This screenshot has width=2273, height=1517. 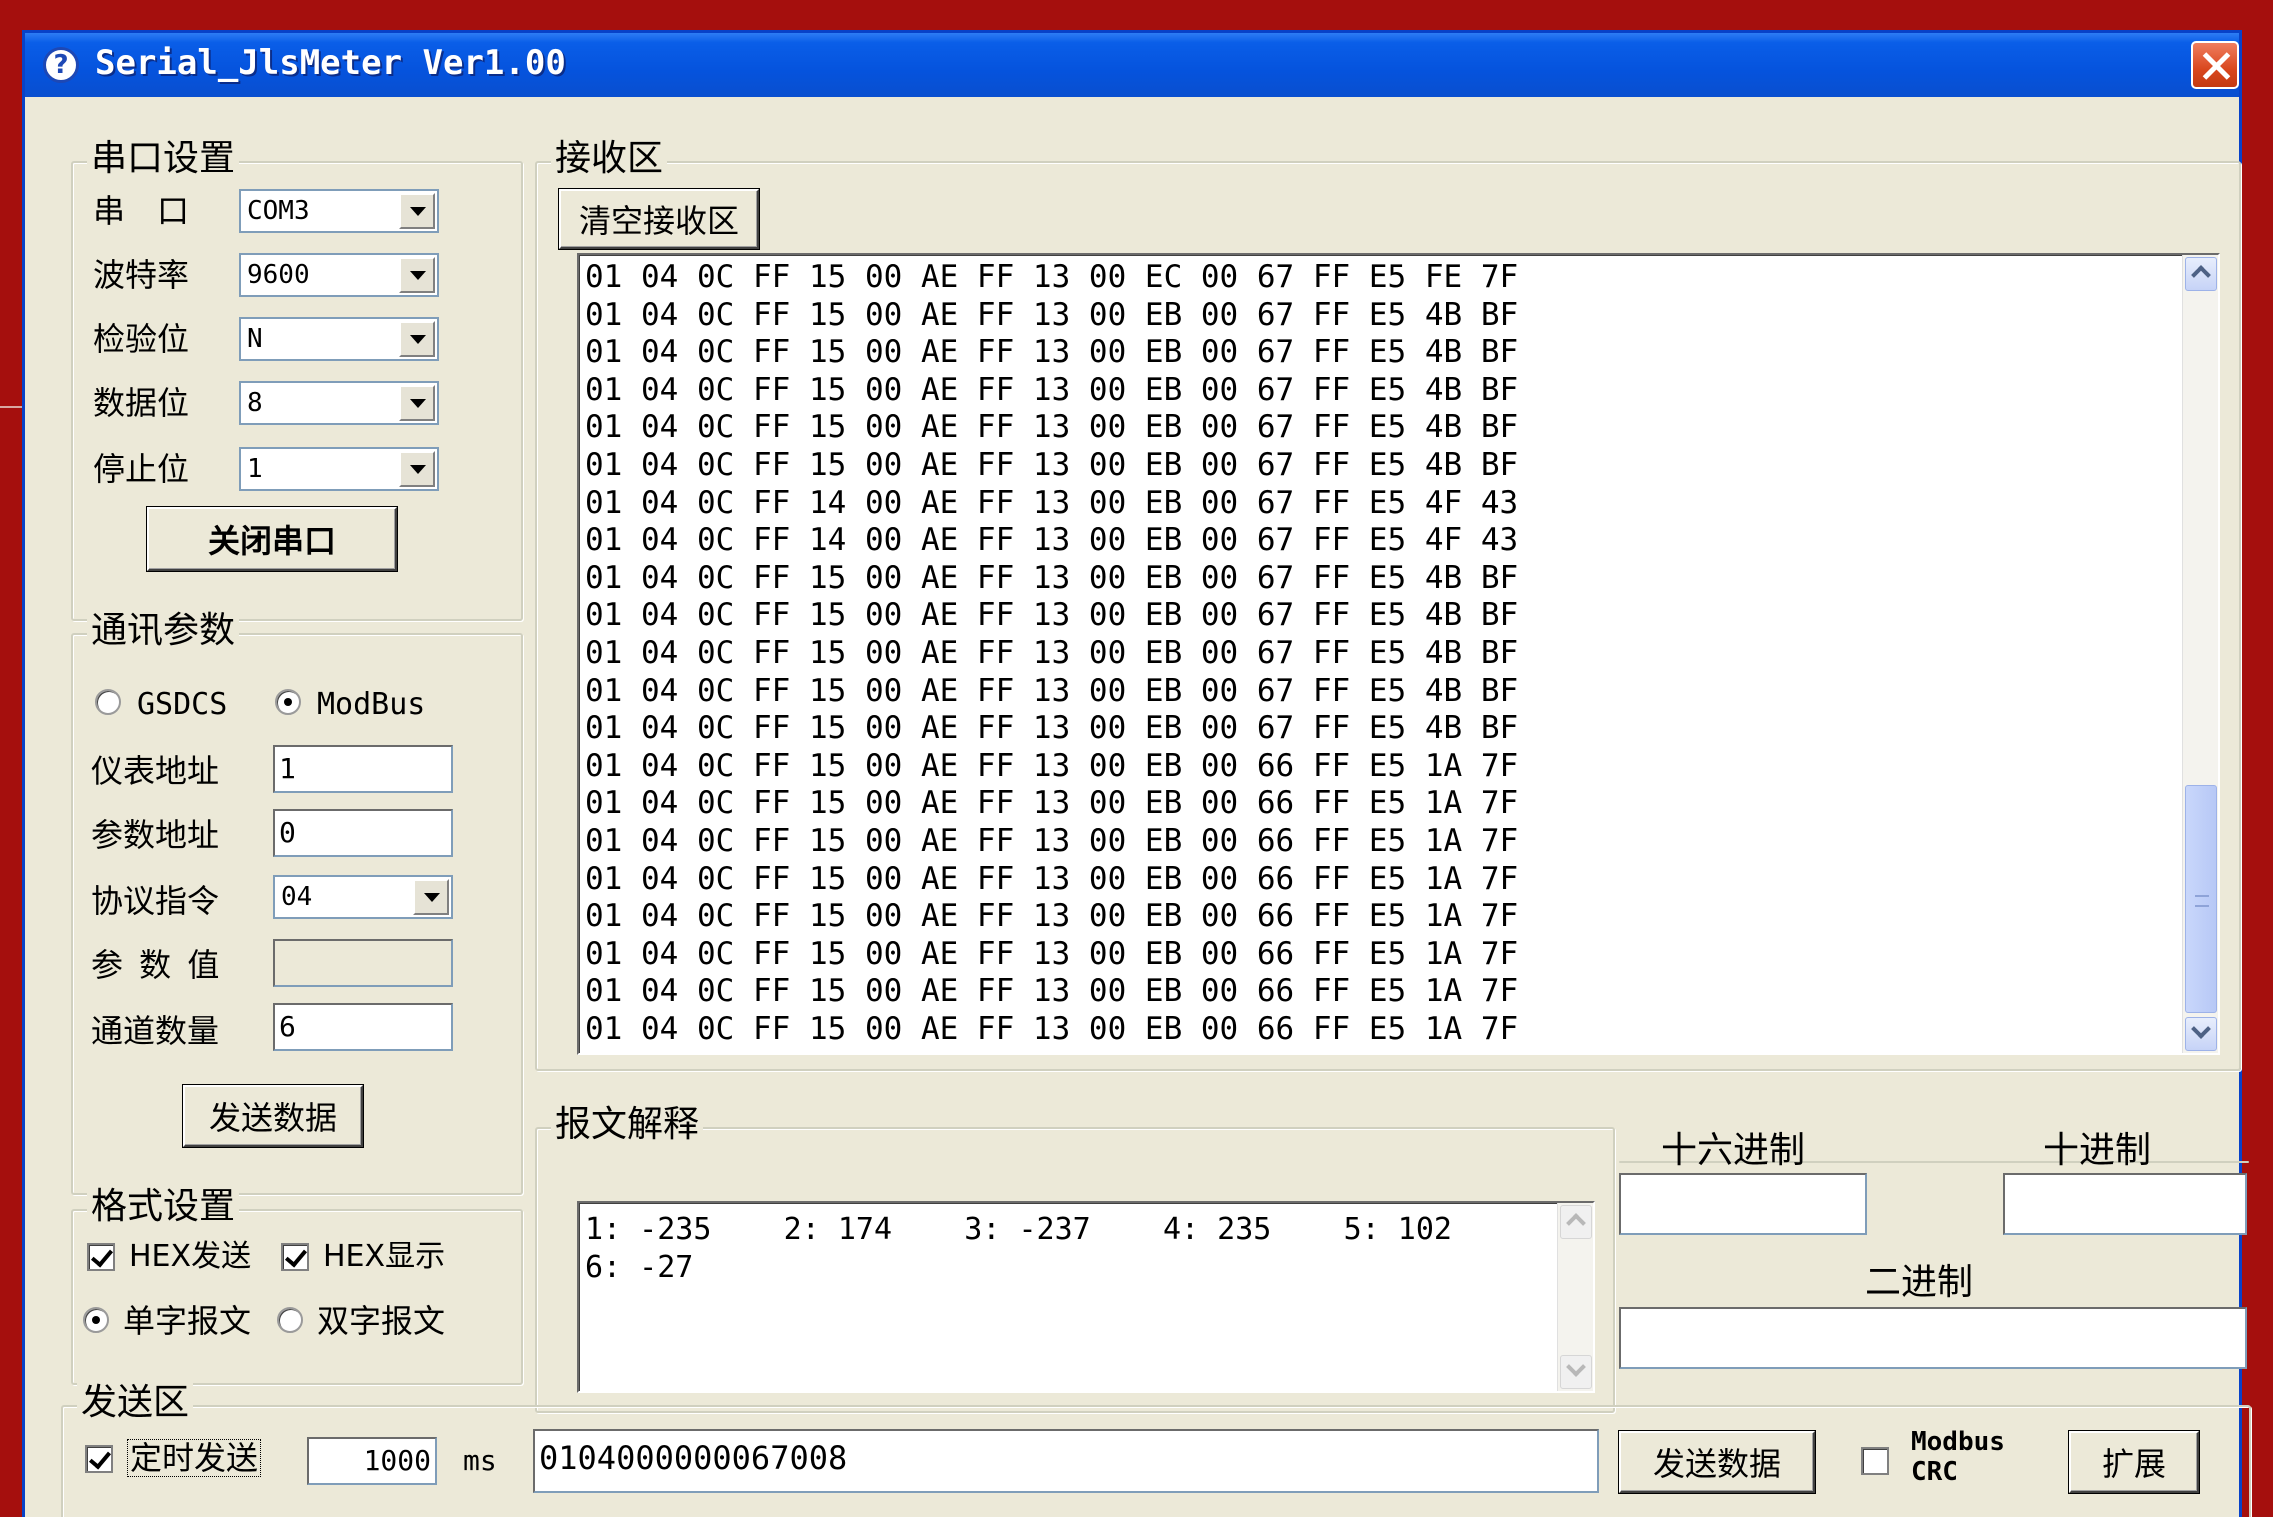 I want to click on comm-params-label: 通讯参数, so click(x=163, y=631).